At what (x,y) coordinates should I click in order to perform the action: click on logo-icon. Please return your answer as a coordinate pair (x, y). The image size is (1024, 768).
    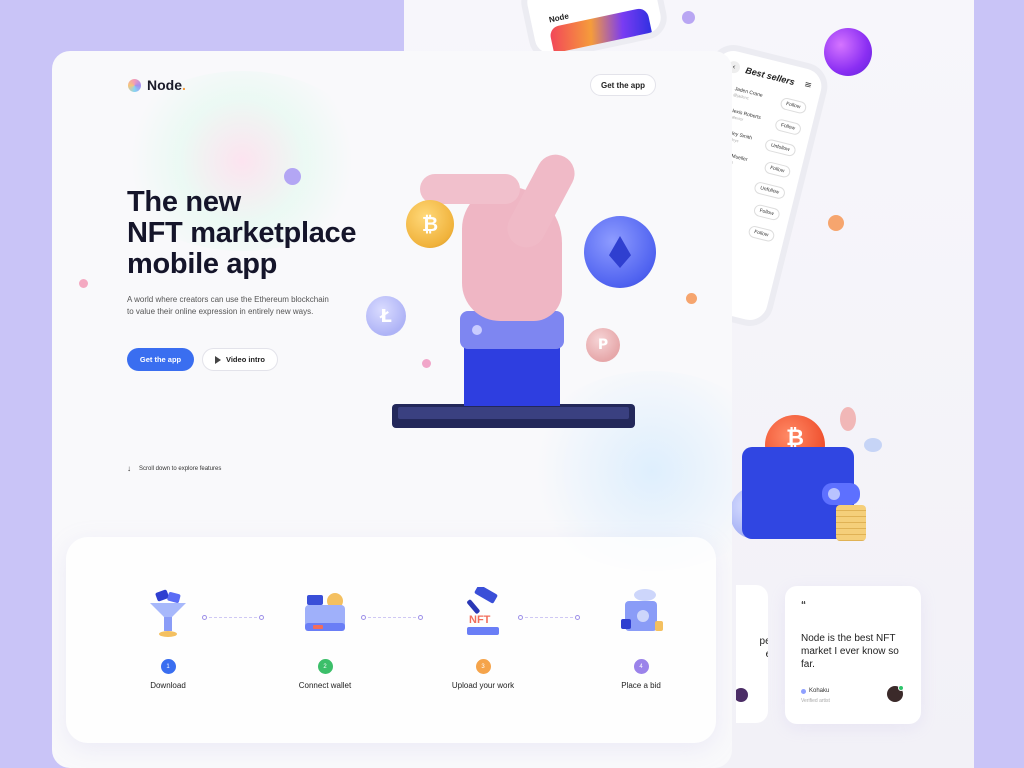
    Looking at the image, I should click on (134, 85).